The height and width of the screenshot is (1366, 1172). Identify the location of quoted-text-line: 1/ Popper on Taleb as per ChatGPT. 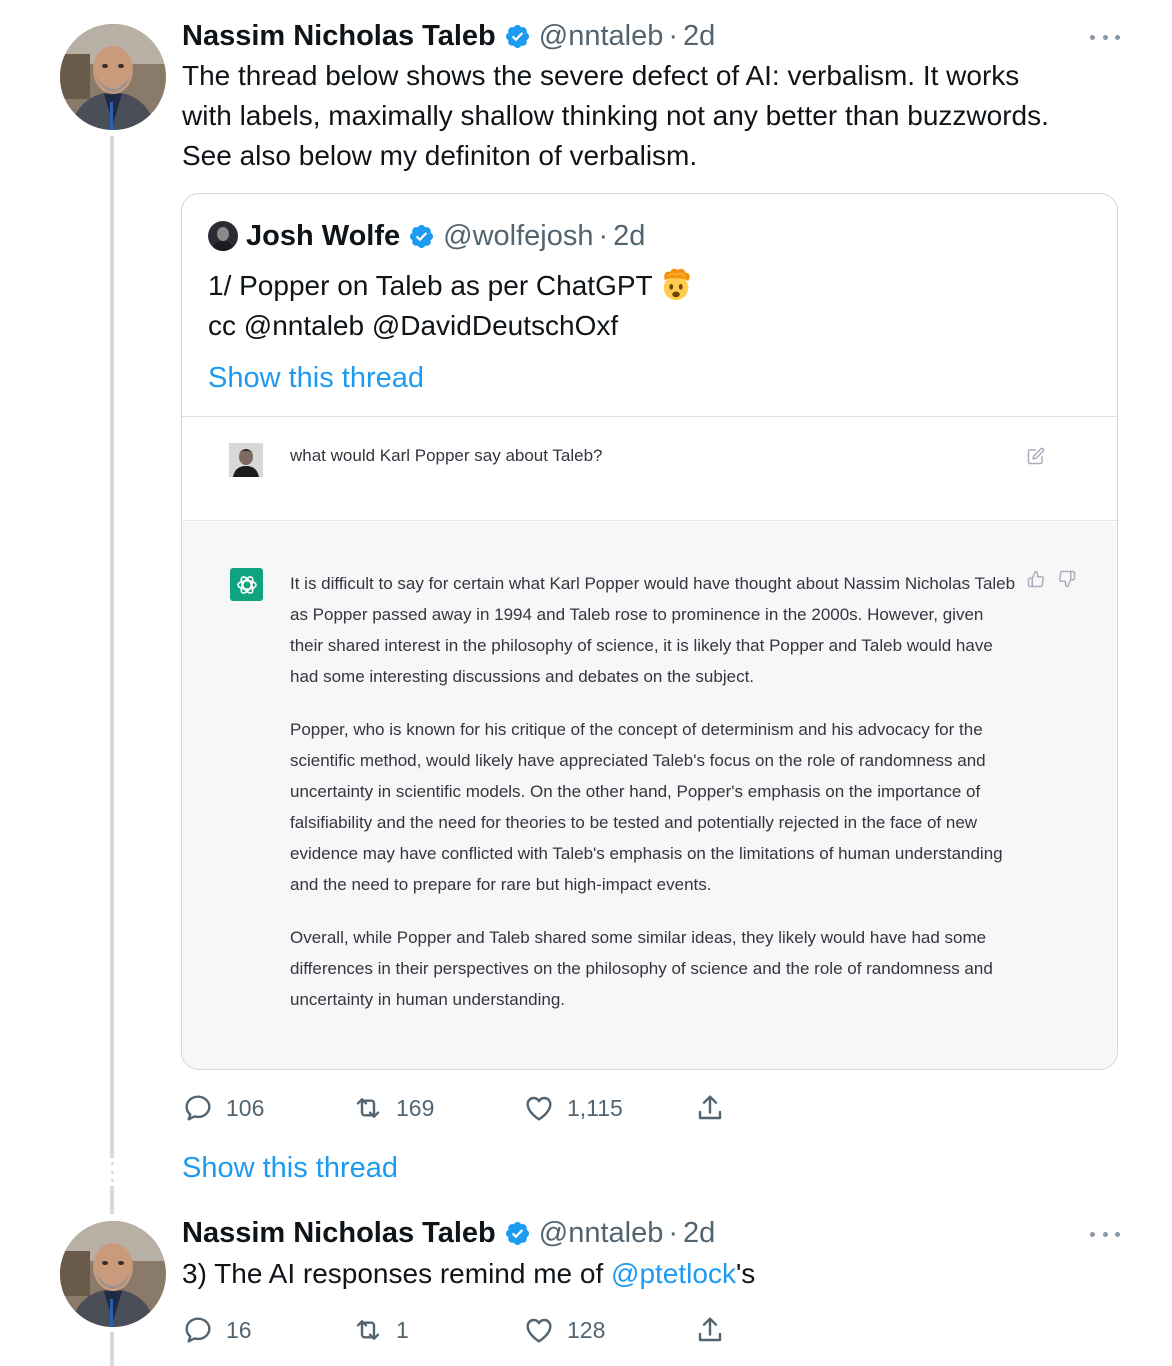
(648, 286).